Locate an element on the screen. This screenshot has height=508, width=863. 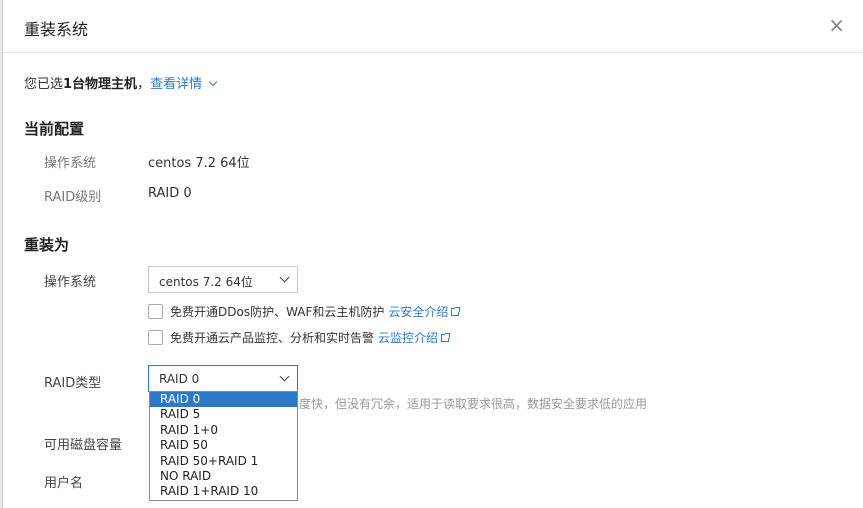
close-icon: × is located at coordinates (836, 25).